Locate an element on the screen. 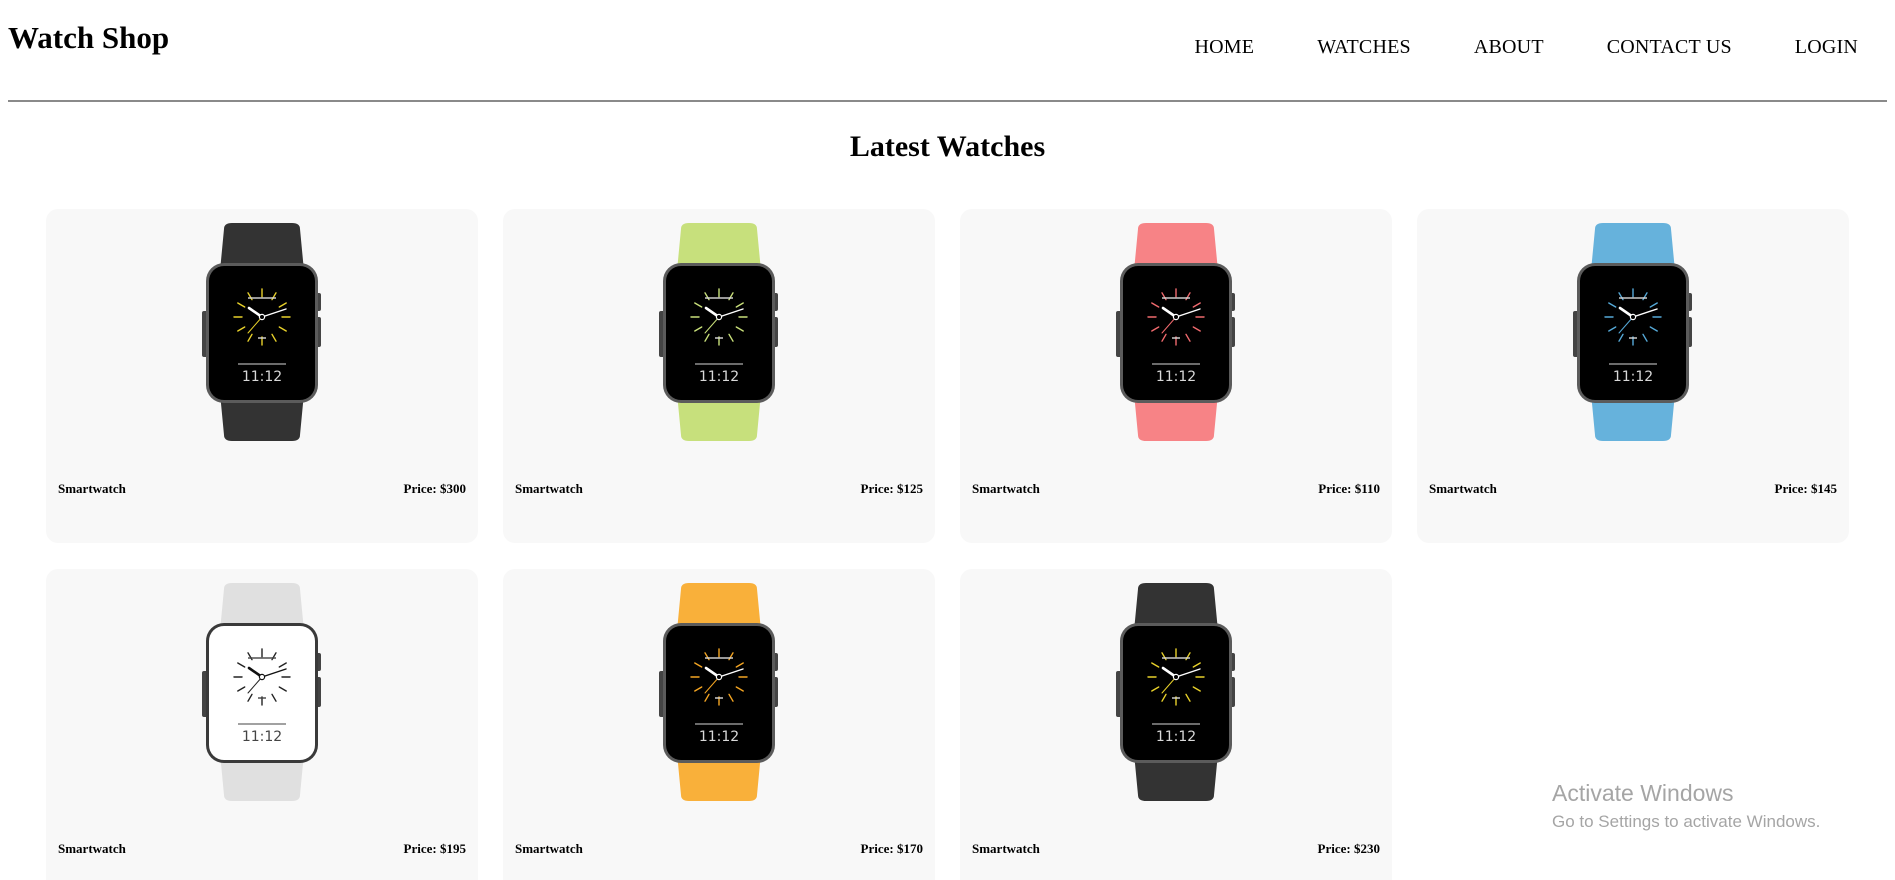 Image resolution: width=1895 pixels, height=880 pixels. site-logo: Watch Shop is located at coordinates (88, 38).